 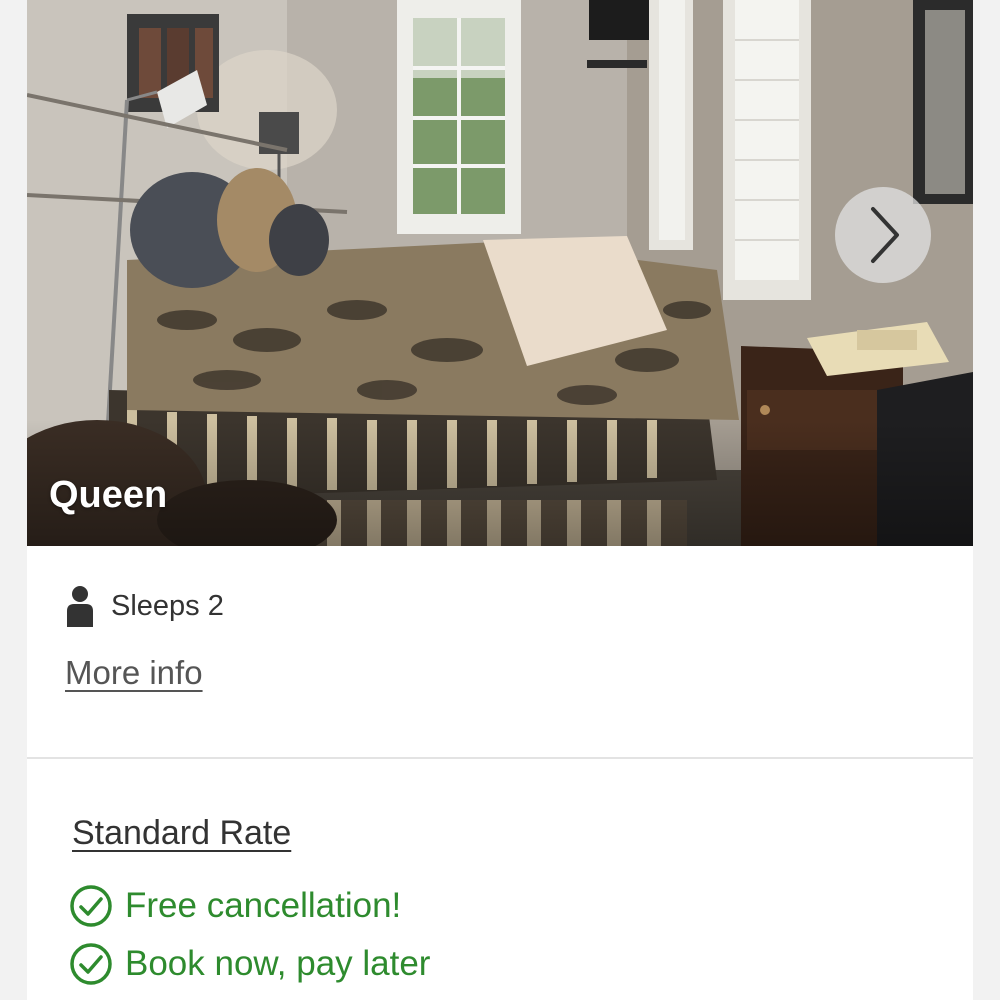 I want to click on person-icon, so click(x=80, y=606).